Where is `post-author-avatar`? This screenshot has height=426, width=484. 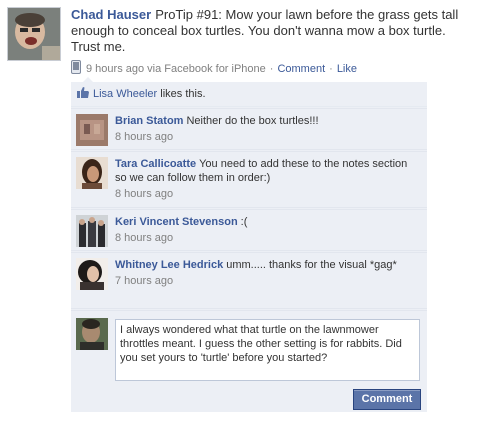 post-author-avatar is located at coordinates (34, 34).